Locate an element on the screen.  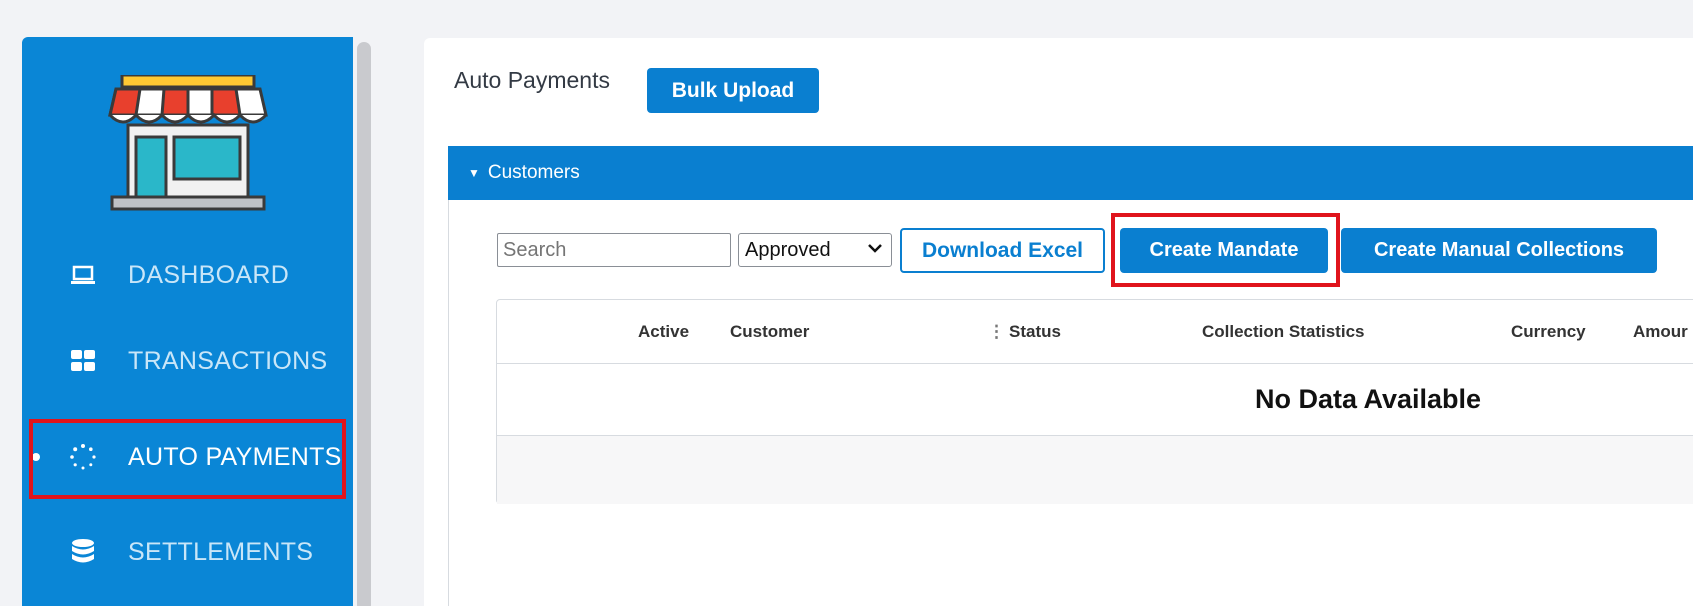
column-header-customer: Customer is located at coordinates (769, 332).